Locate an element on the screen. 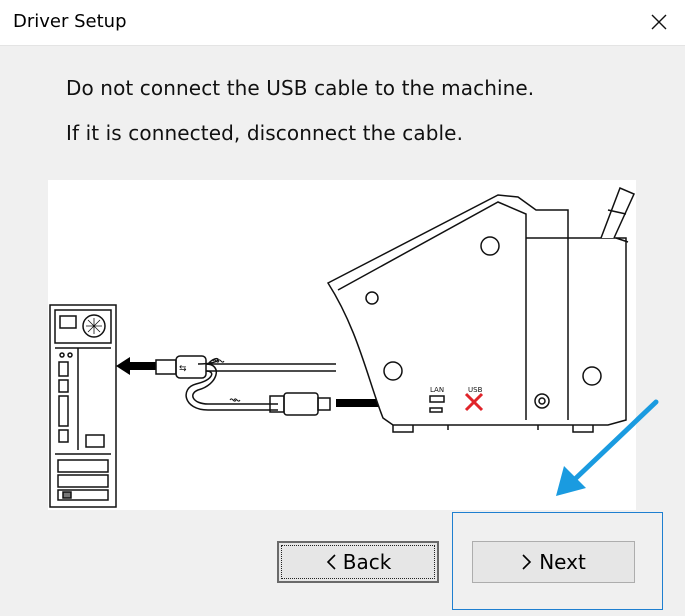  usb-plug-left: ⇆ is located at coordinates (181, 367).